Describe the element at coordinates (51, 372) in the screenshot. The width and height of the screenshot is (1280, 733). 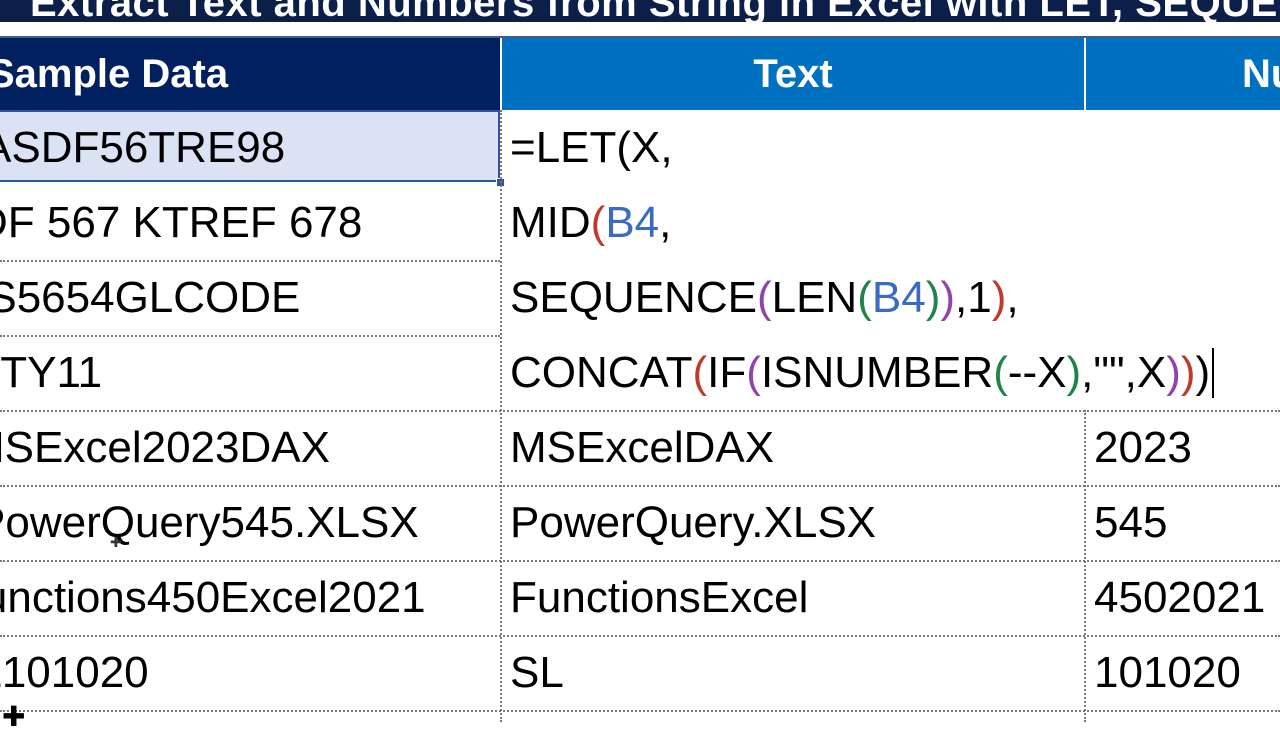
I see `cell-value: QTY11` at that location.